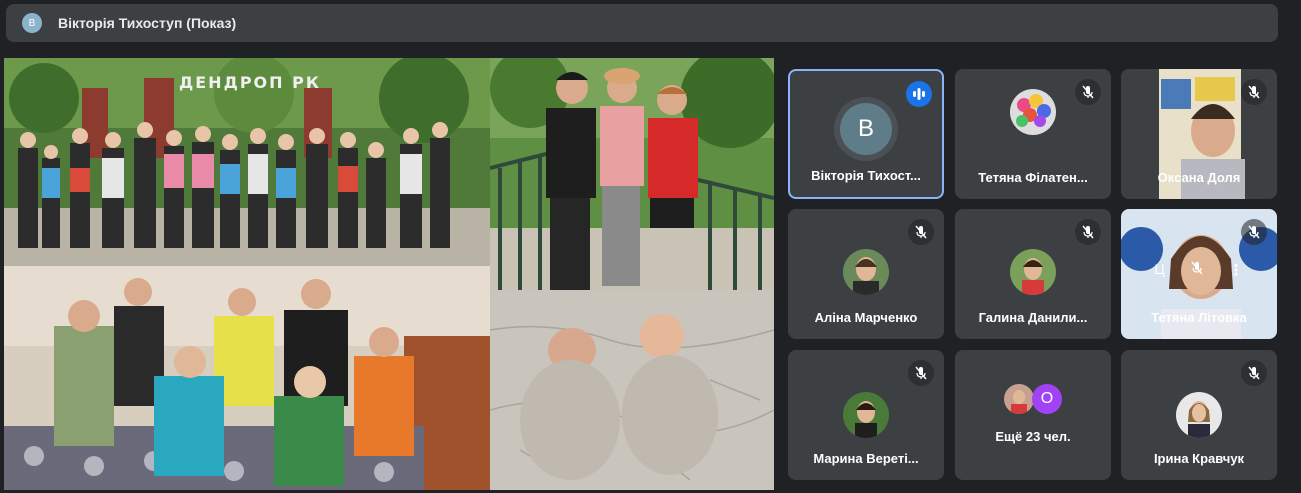 The image size is (1301, 493). Describe the element at coordinates (1236, 270) in the screenshot. I see `more-options-button: ⋮` at that location.